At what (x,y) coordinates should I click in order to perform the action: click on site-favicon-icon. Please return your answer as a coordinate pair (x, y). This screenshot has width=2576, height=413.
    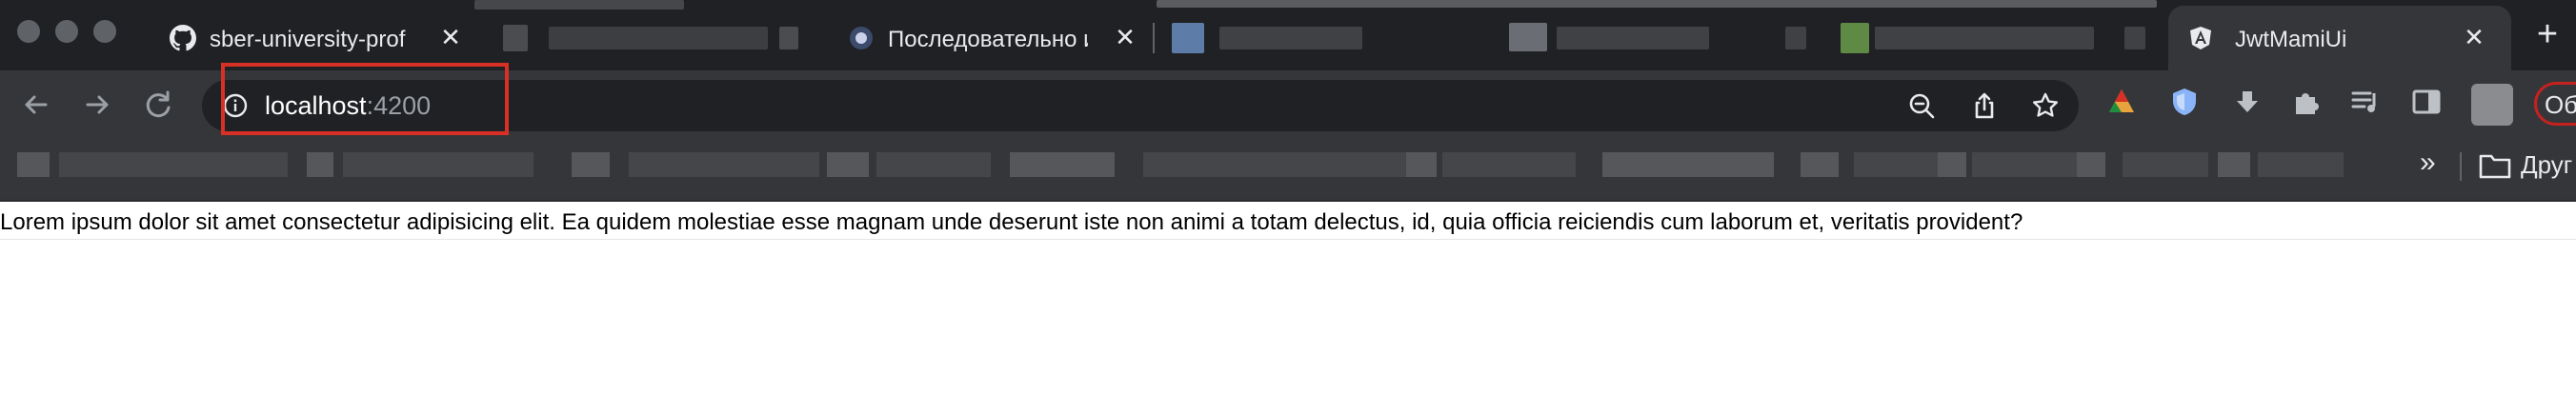
    Looking at the image, I should click on (862, 38).